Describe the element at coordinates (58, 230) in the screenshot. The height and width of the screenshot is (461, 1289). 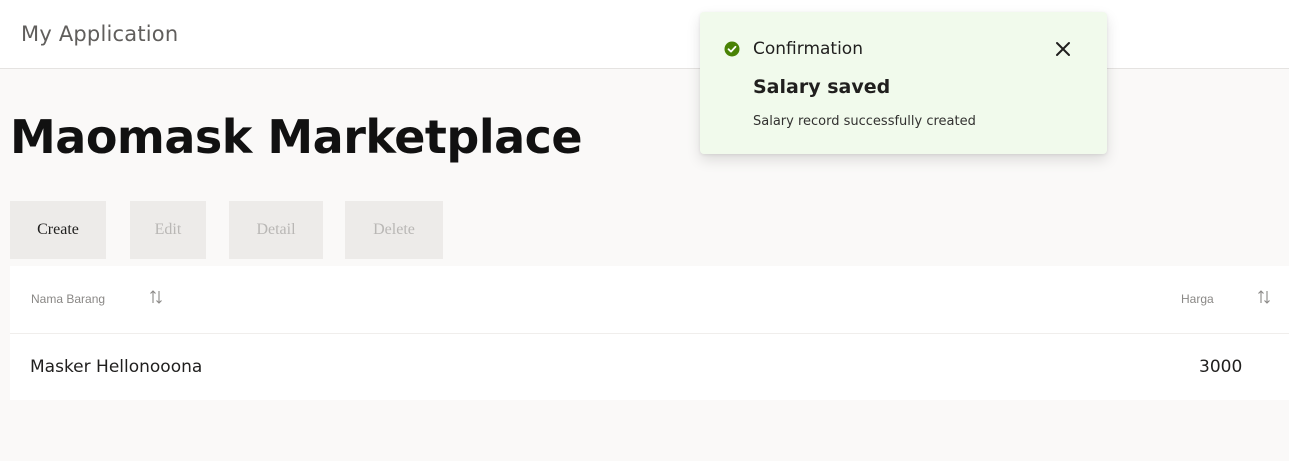
I see `create-button: Create` at that location.